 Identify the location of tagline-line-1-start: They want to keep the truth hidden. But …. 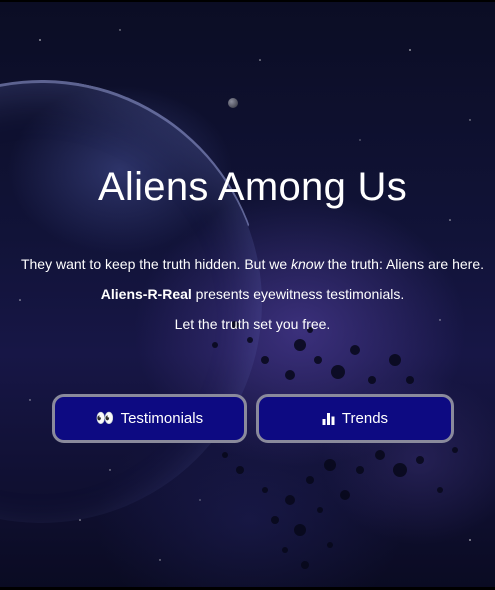
(156, 264).